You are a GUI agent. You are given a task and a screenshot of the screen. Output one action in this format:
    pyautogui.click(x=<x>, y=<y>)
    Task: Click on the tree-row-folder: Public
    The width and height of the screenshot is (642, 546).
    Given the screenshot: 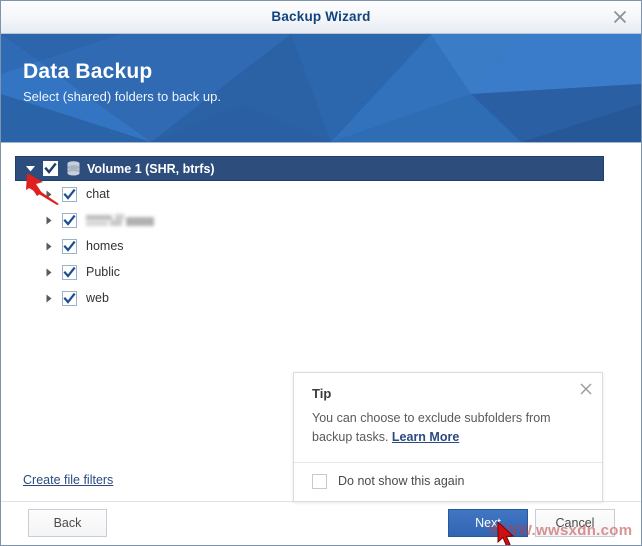 What is the action you would take?
    pyautogui.click(x=309, y=272)
    